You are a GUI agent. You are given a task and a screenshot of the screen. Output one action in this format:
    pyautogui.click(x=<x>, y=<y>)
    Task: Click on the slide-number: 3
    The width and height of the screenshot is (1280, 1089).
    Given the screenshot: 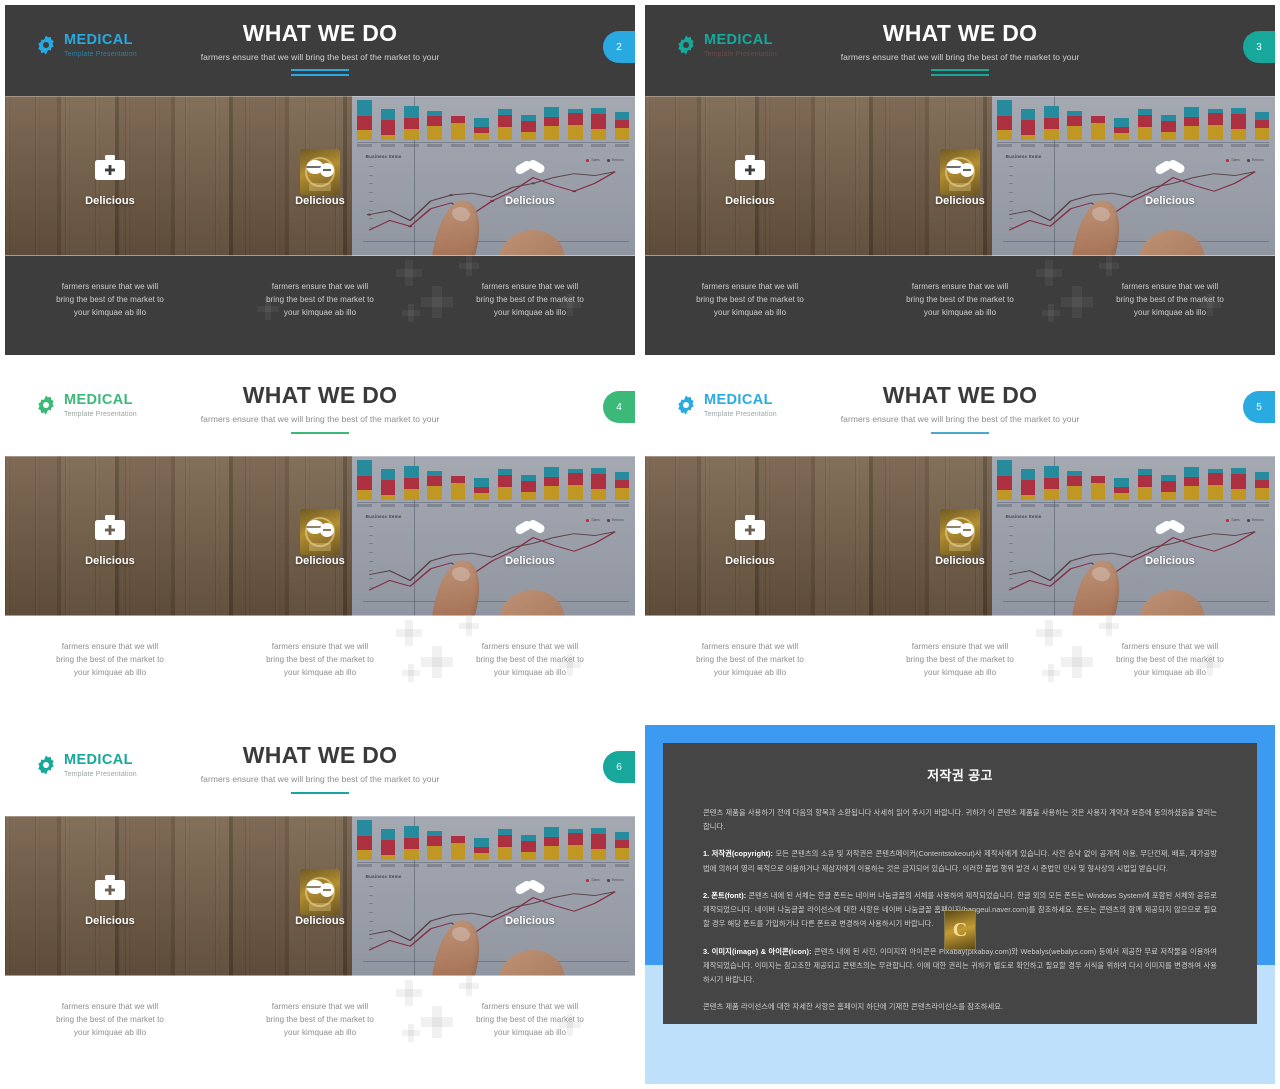 What is the action you would take?
    pyautogui.click(x=1259, y=47)
    